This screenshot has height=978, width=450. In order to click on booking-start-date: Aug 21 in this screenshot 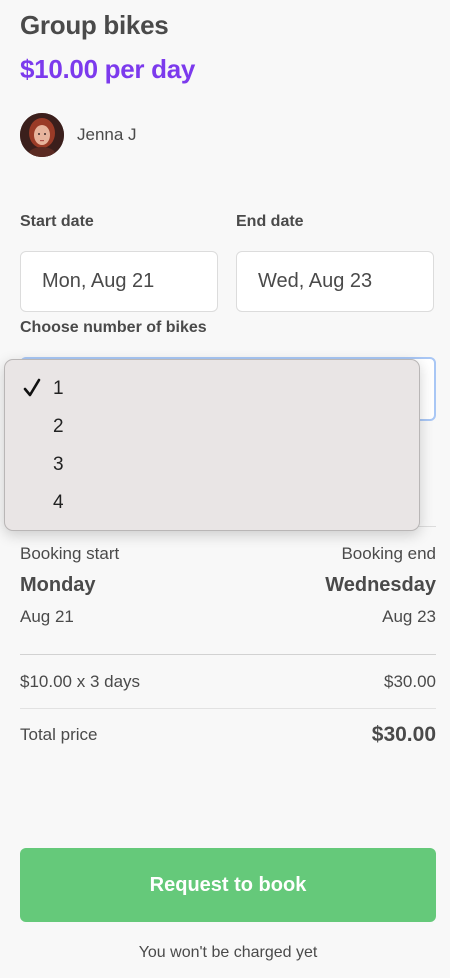, I will do `click(47, 616)`.